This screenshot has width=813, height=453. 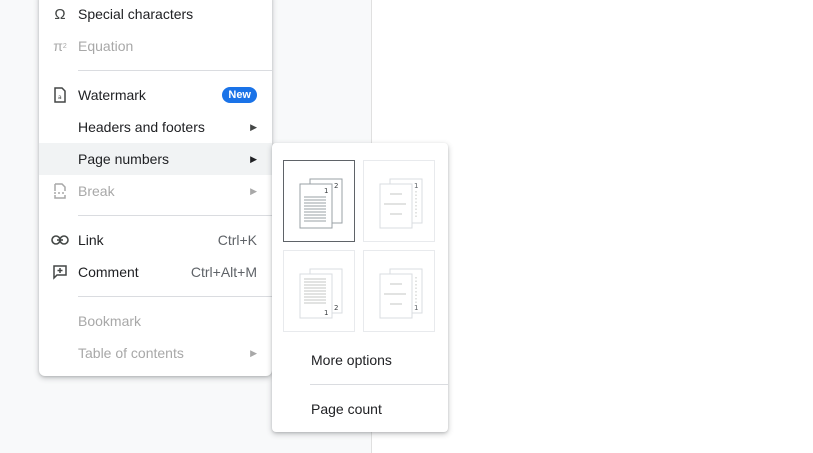 I want to click on svg-text: a, so click(x=60, y=97).